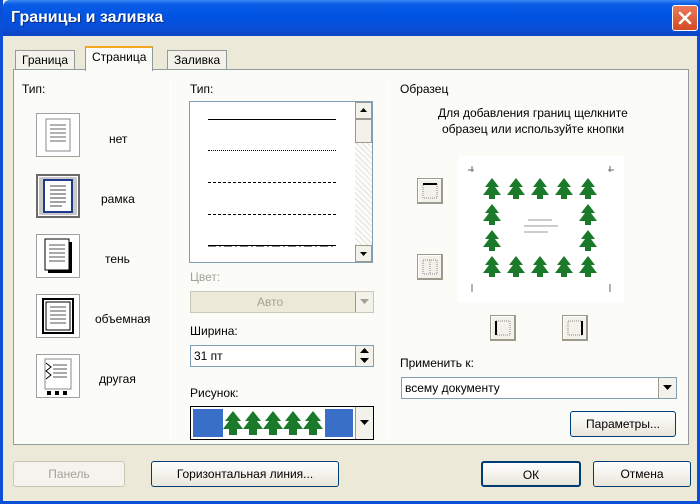 Image resolution: width=700 pixels, height=504 pixels. I want to click on tab-shading-label: Заливка, so click(197, 60).